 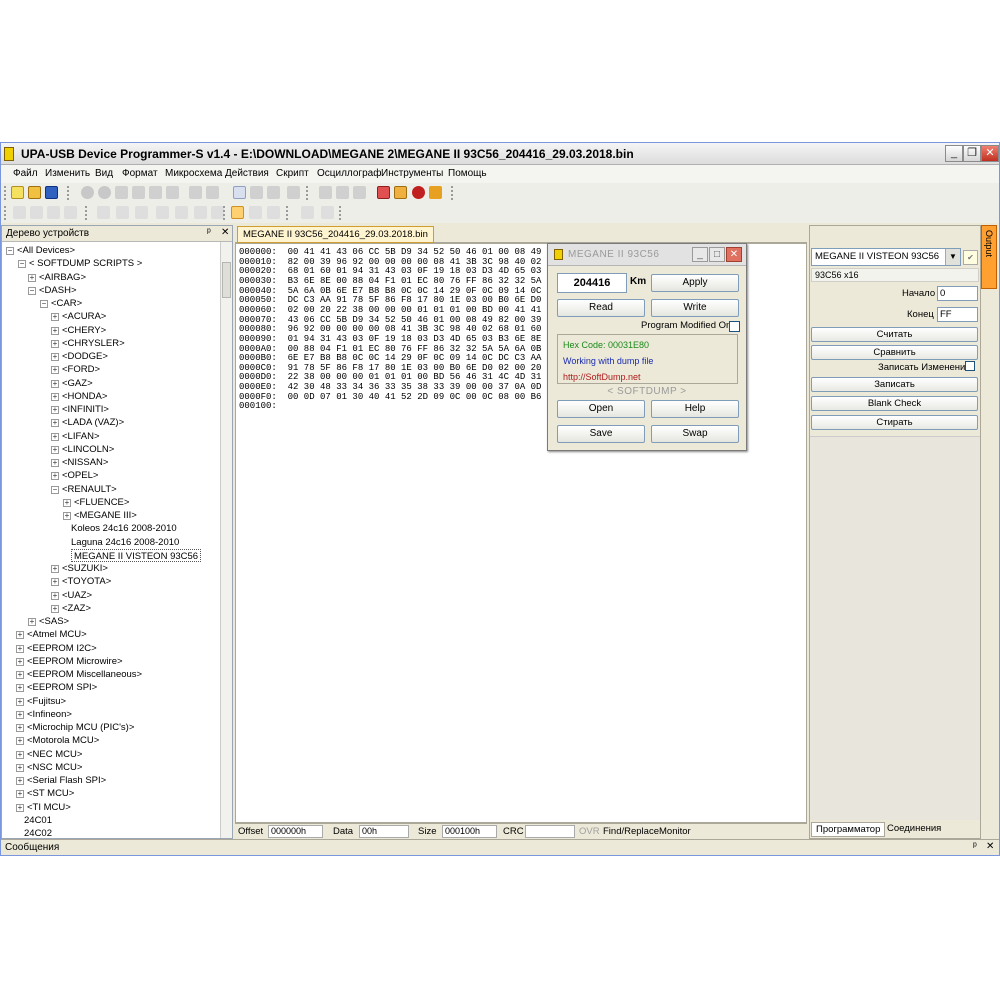 I want to click on open-folder-icon, so click(x=34, y=192).